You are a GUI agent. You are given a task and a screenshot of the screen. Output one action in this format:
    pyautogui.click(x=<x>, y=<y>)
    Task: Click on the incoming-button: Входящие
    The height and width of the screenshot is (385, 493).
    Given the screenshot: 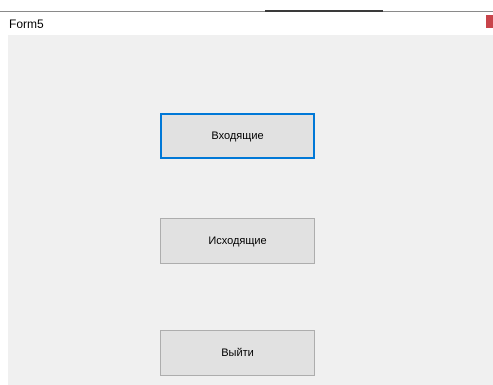 What is the action you would take?
    pyautogui.click(x=237, y=136)
    